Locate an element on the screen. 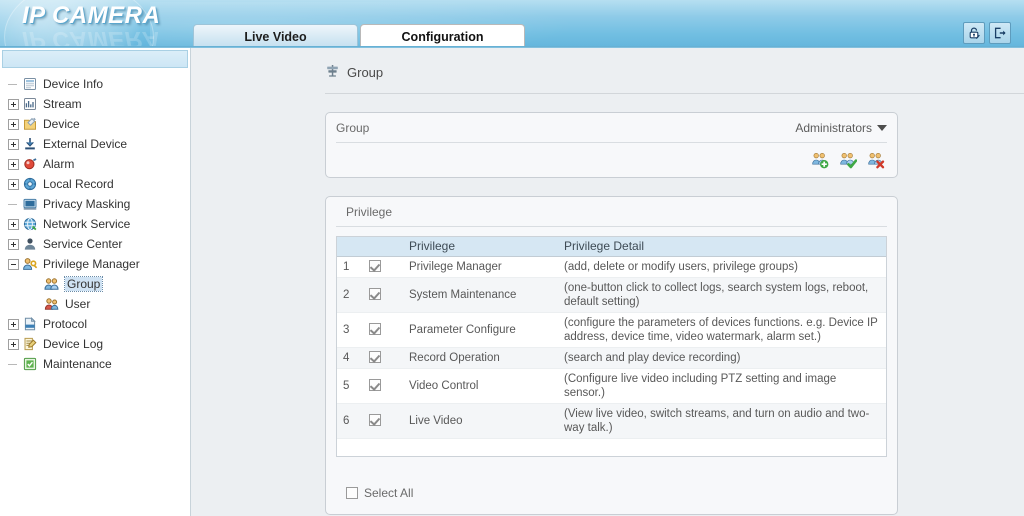 The width and height of the screenshot is (1024, 516). sidebar-item-device-log: Device Log is located at coordinates (99, 344).